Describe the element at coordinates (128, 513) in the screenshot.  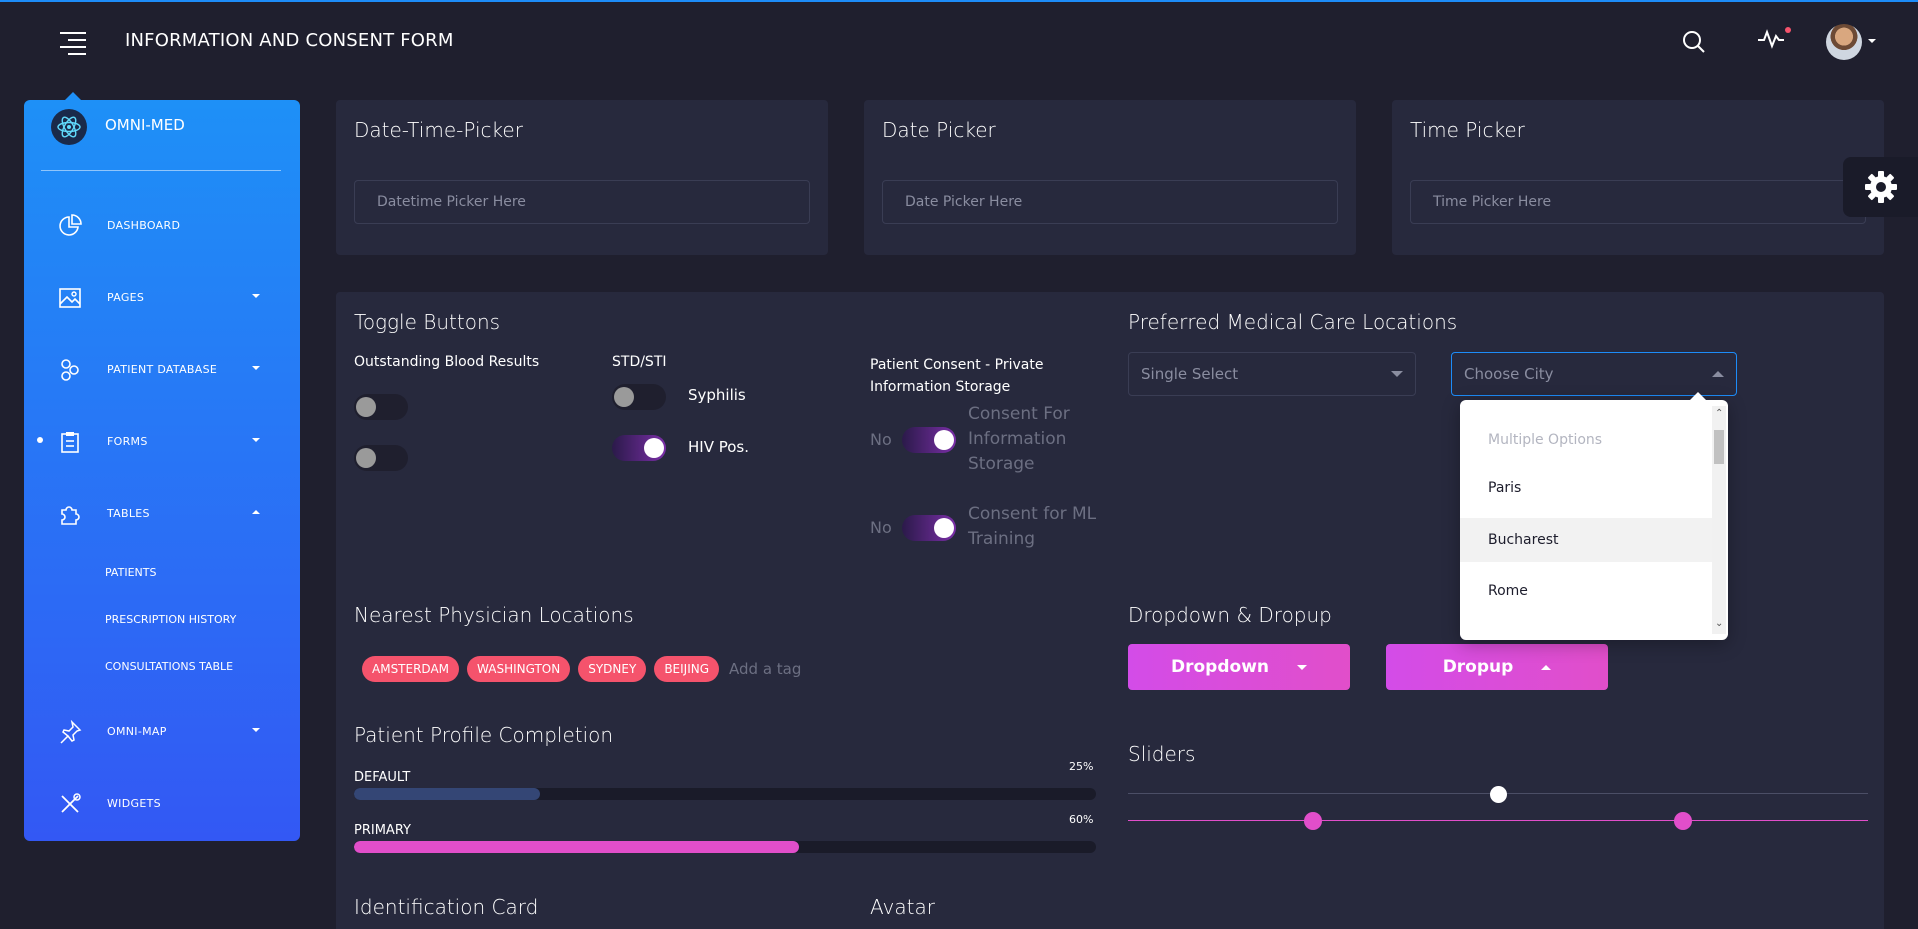
I see `sidebar-item-label: TABLES` at that location.